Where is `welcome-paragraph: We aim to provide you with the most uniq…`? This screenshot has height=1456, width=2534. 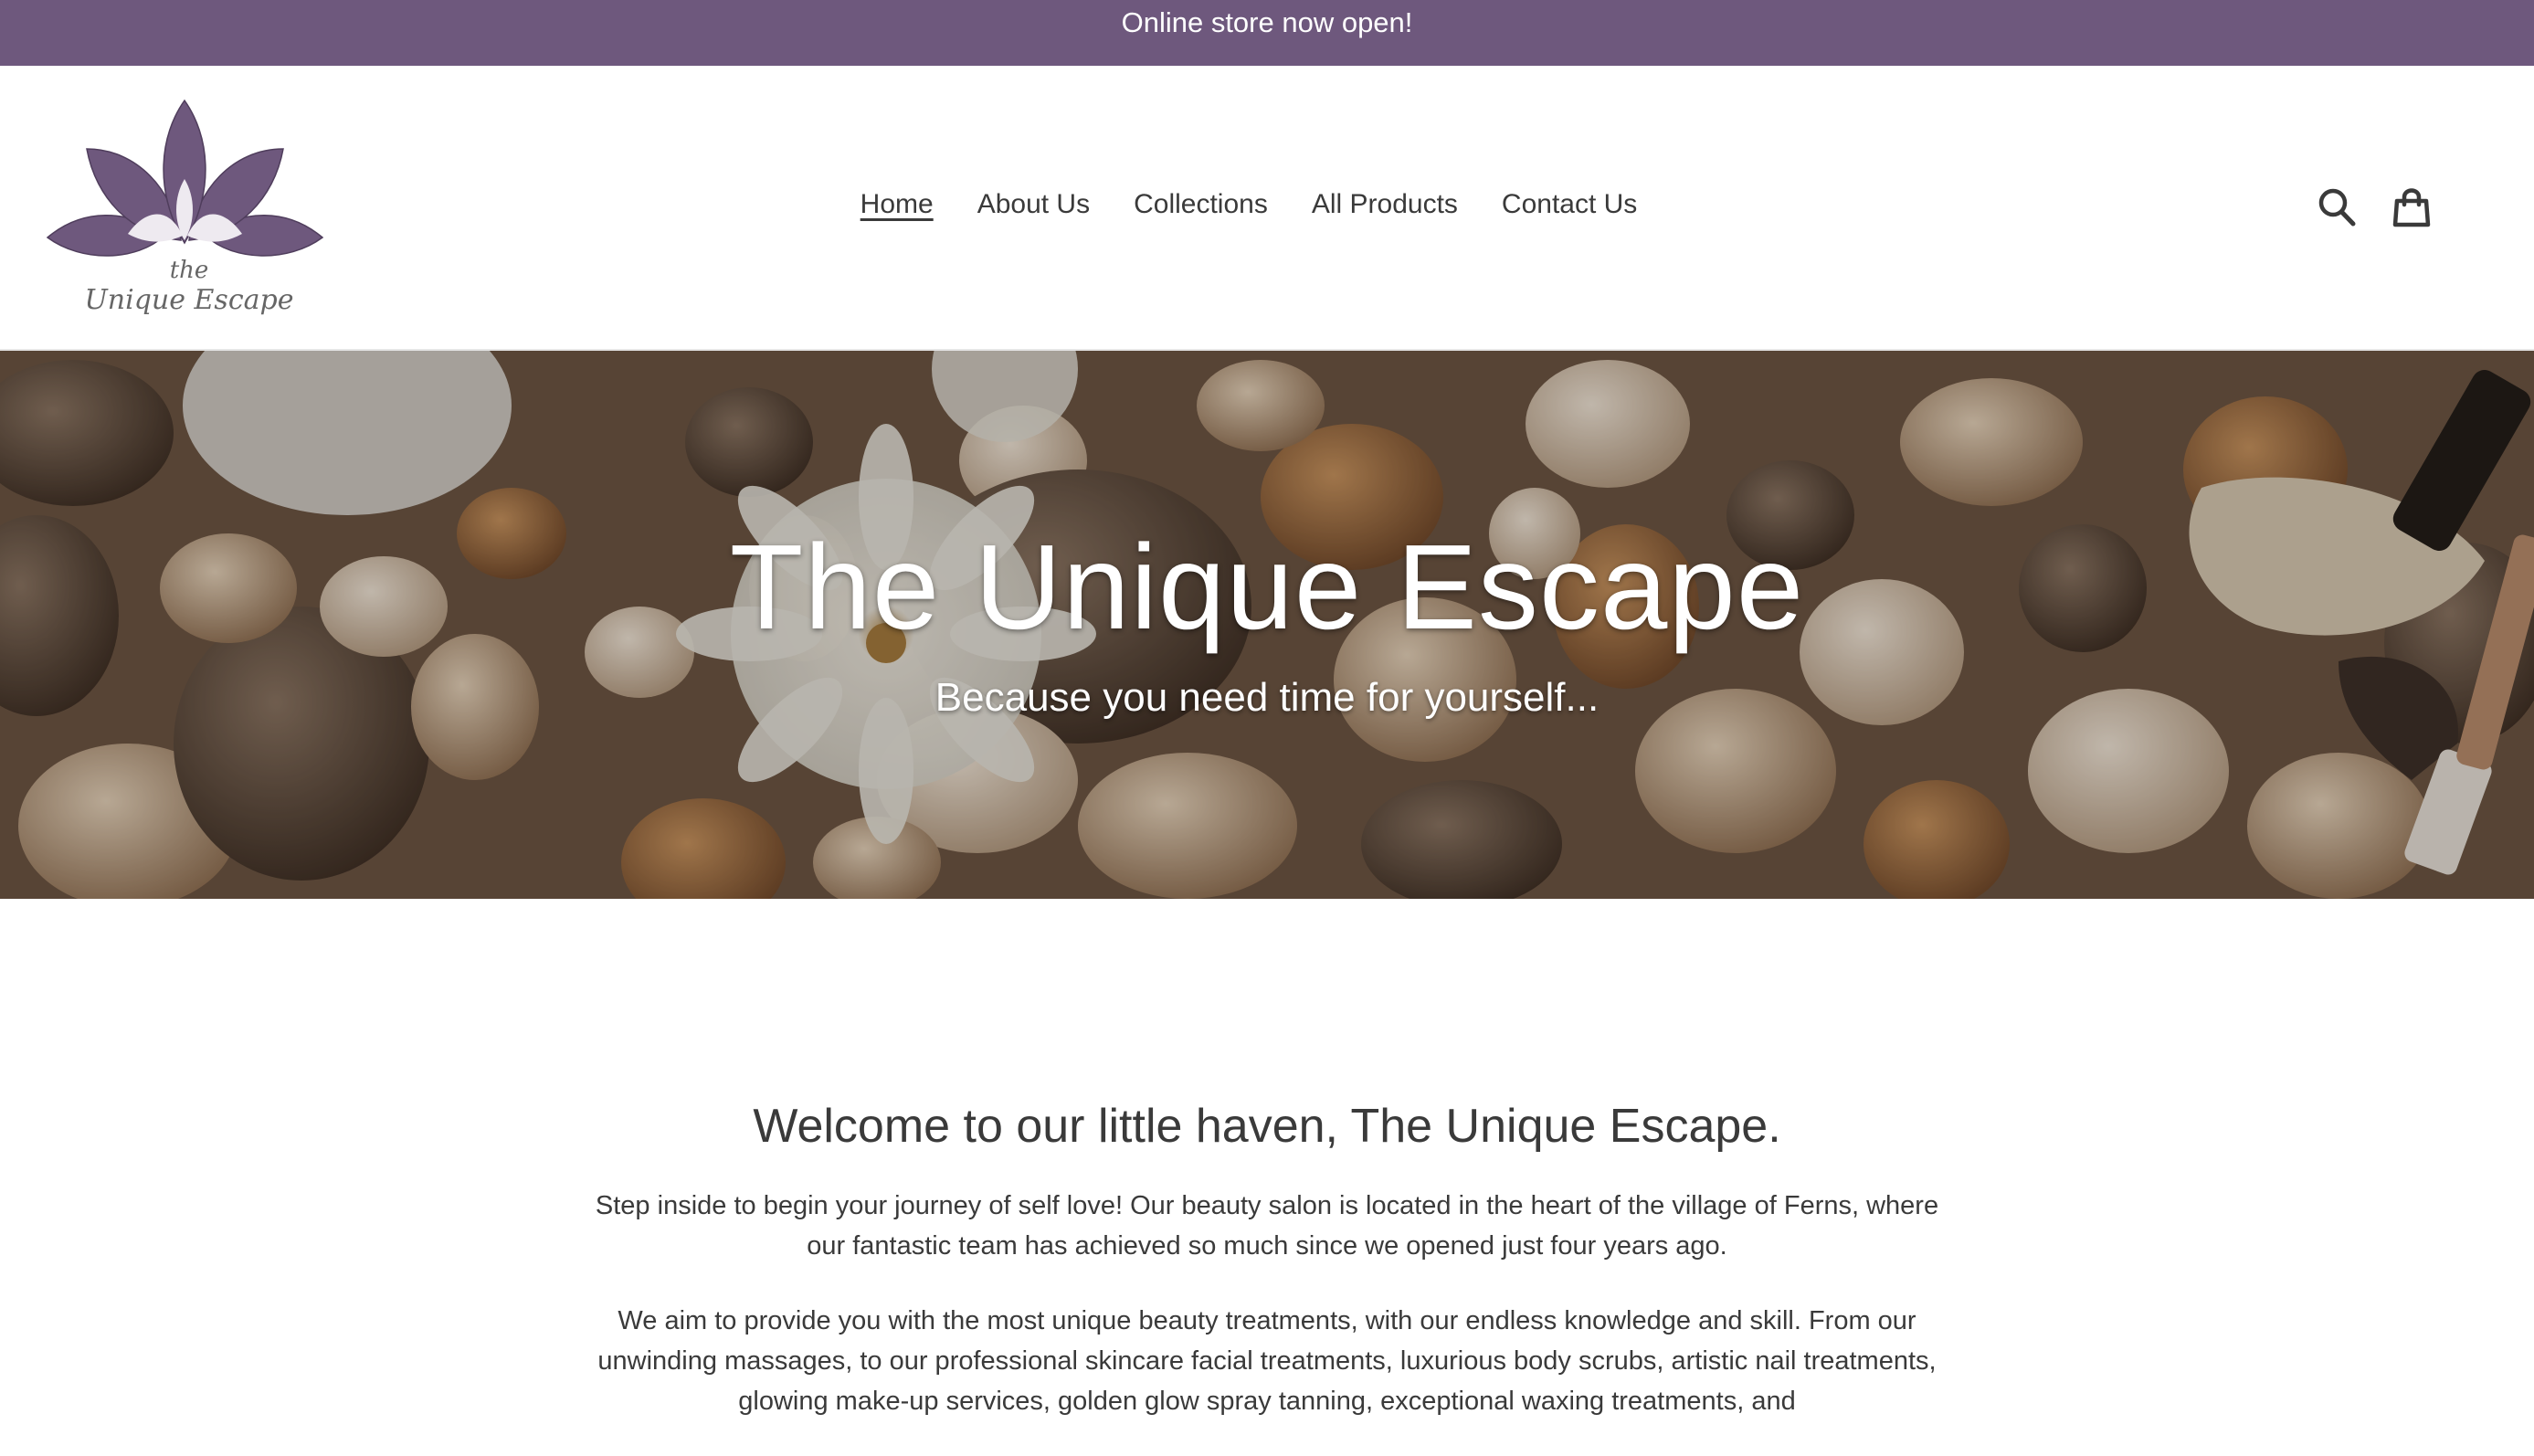
welcome-paragraph: We aim to provide you with the most uniq… is located at coordinates (1267, 1361).